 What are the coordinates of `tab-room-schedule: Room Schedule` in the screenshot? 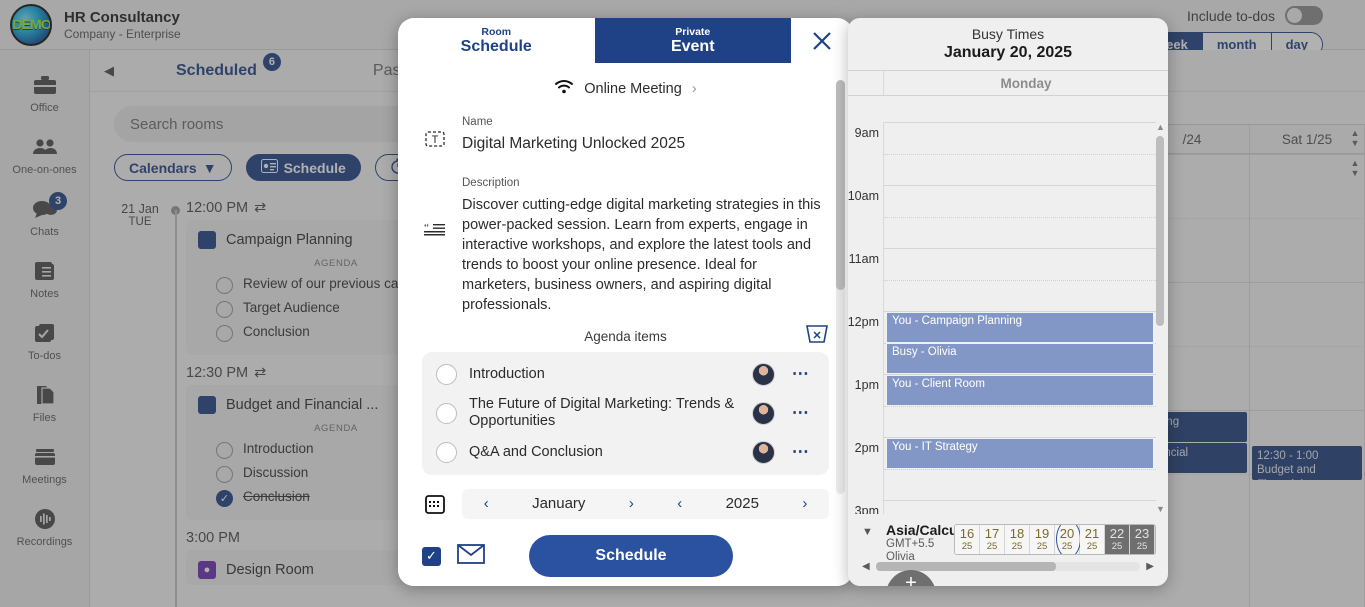 It's located at (496, 40).